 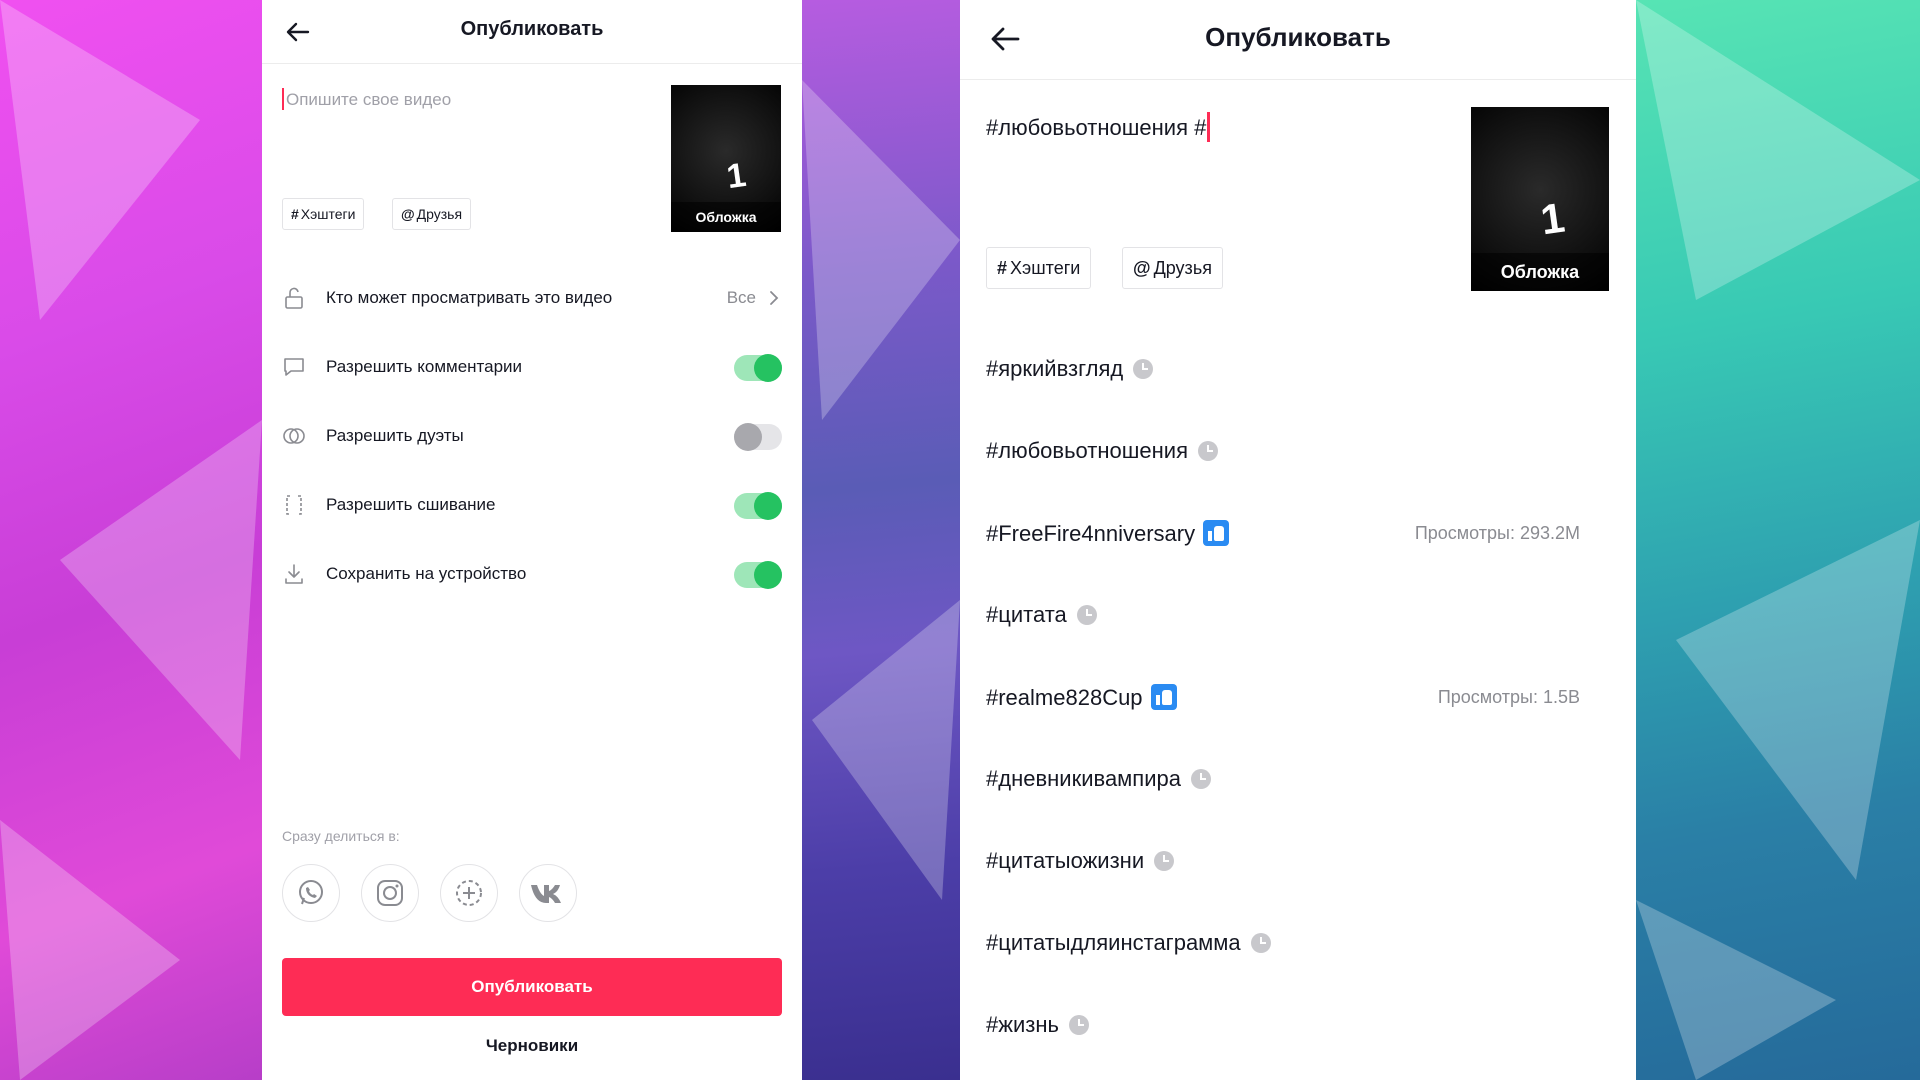 I want to click on share-label: Сразу делиться в:, so click(x=341, y=836).